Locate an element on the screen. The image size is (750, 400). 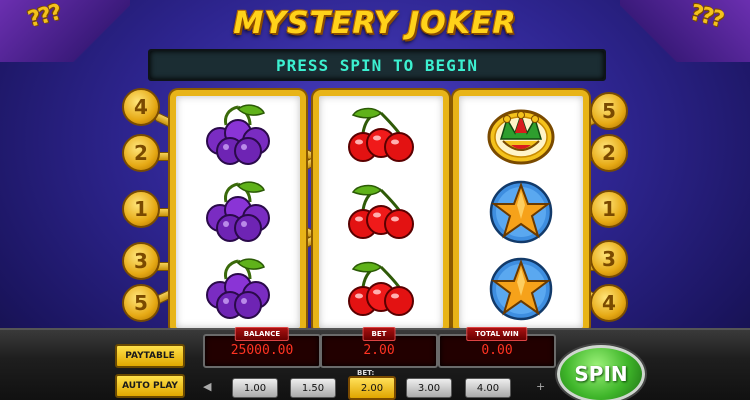
payline-badge-right: 2 is located at coordinates (609, 153).